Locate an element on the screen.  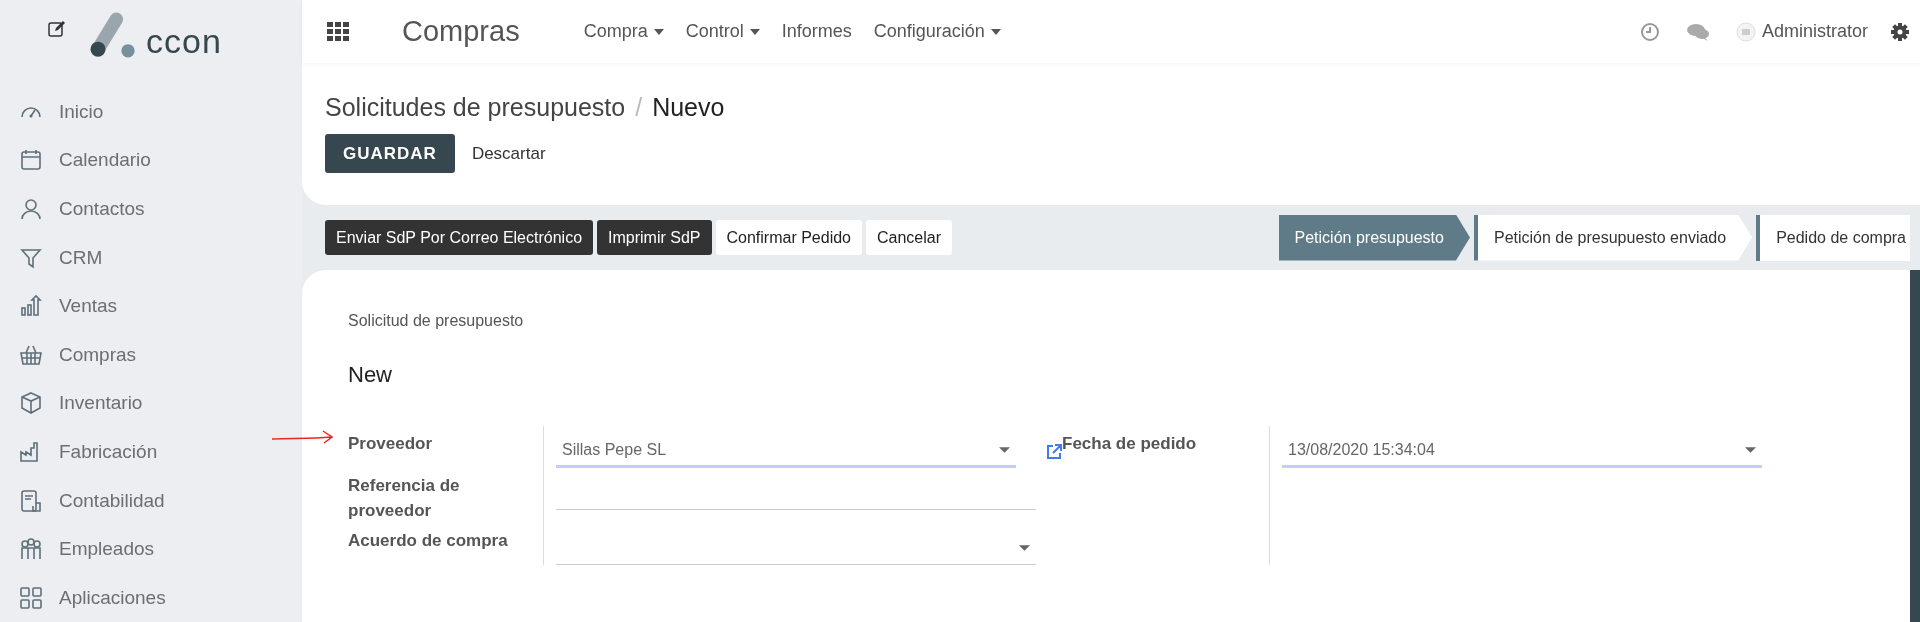
menu-link: Configuración is located at coordinates (937, 31).